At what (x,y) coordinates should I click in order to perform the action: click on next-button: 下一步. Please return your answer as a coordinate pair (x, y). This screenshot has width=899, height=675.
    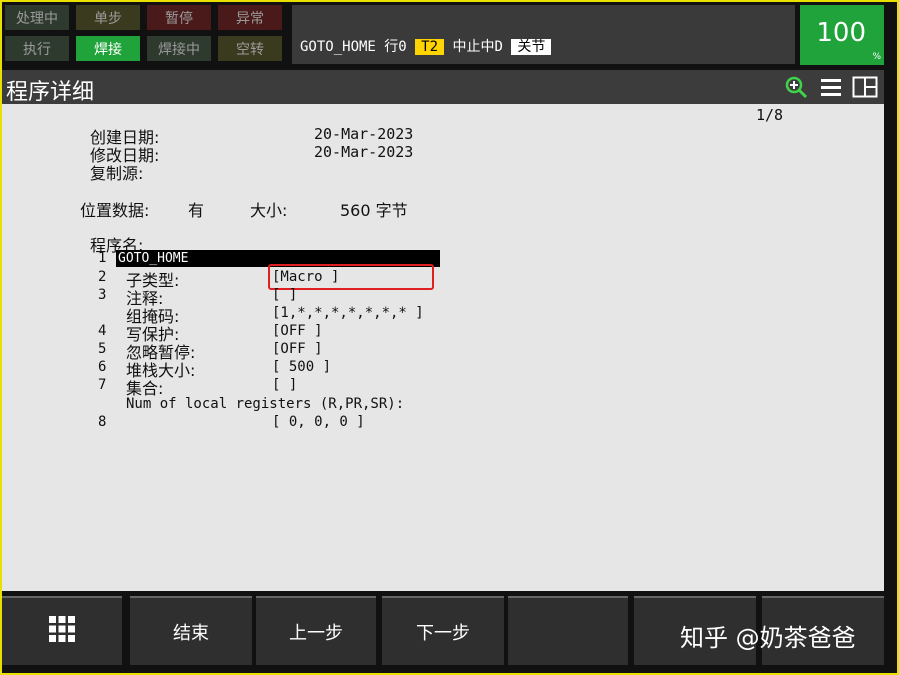
    Looking at the image, I should click on (443, 630).